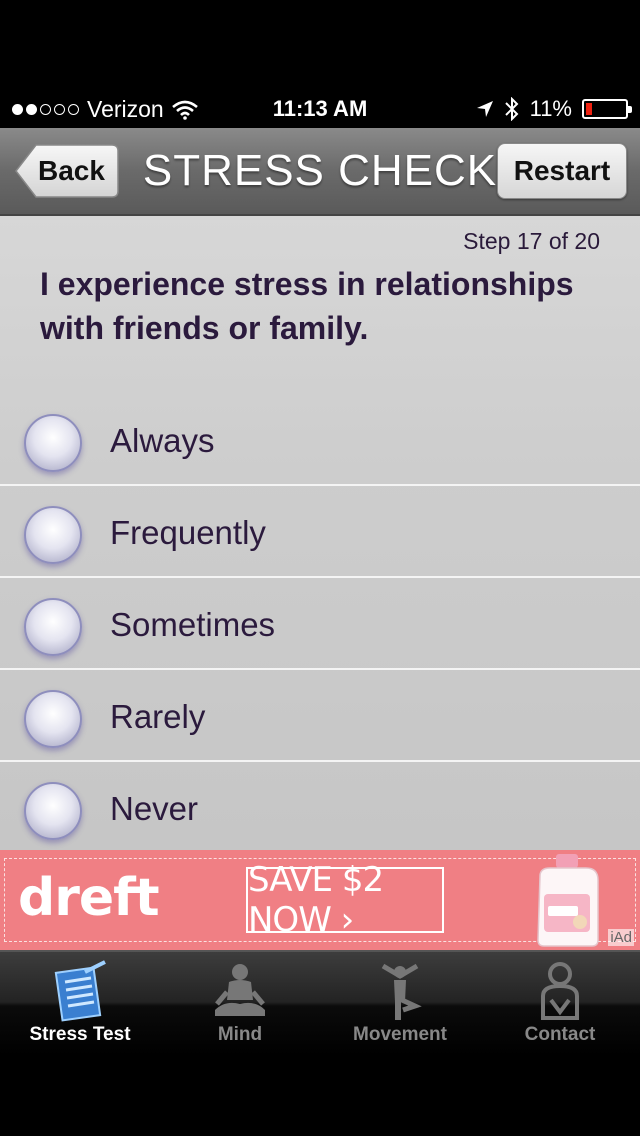 This screenshot has width=640, height=1136. What do you see at coordinates (401, 991) in the screenshot?
I see `yoga-pose-icon` at bounding box center [401, 991].